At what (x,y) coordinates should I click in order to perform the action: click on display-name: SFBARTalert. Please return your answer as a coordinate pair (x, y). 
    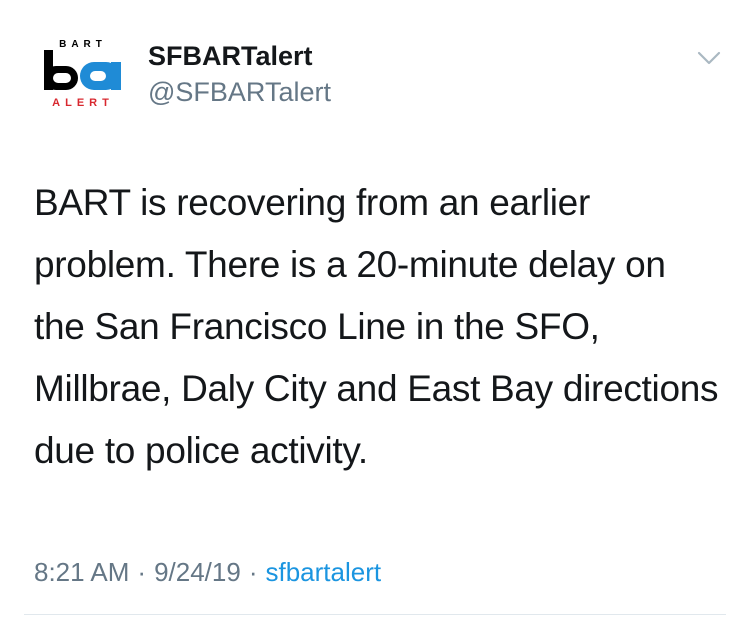
    Looking at the image, I should click on (239, 56).